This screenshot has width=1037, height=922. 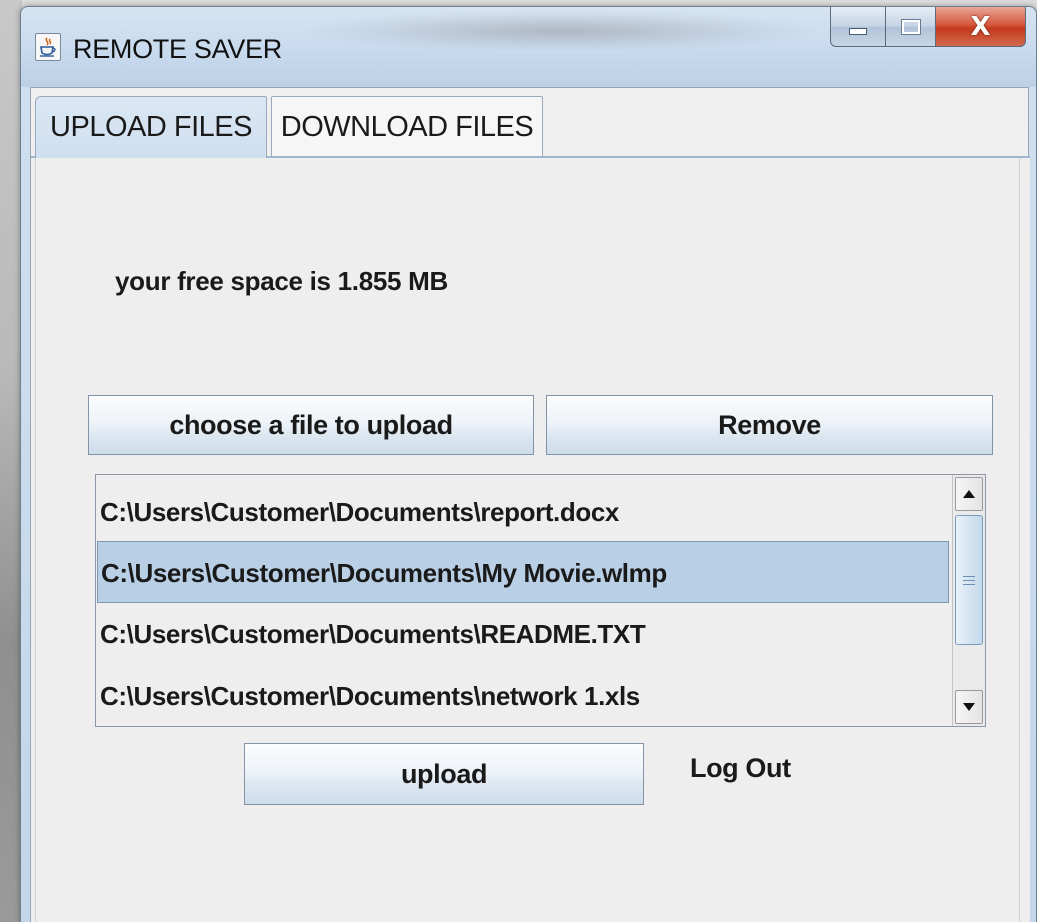 I want to click on scroll-up-button, so click(x=969, y=494).